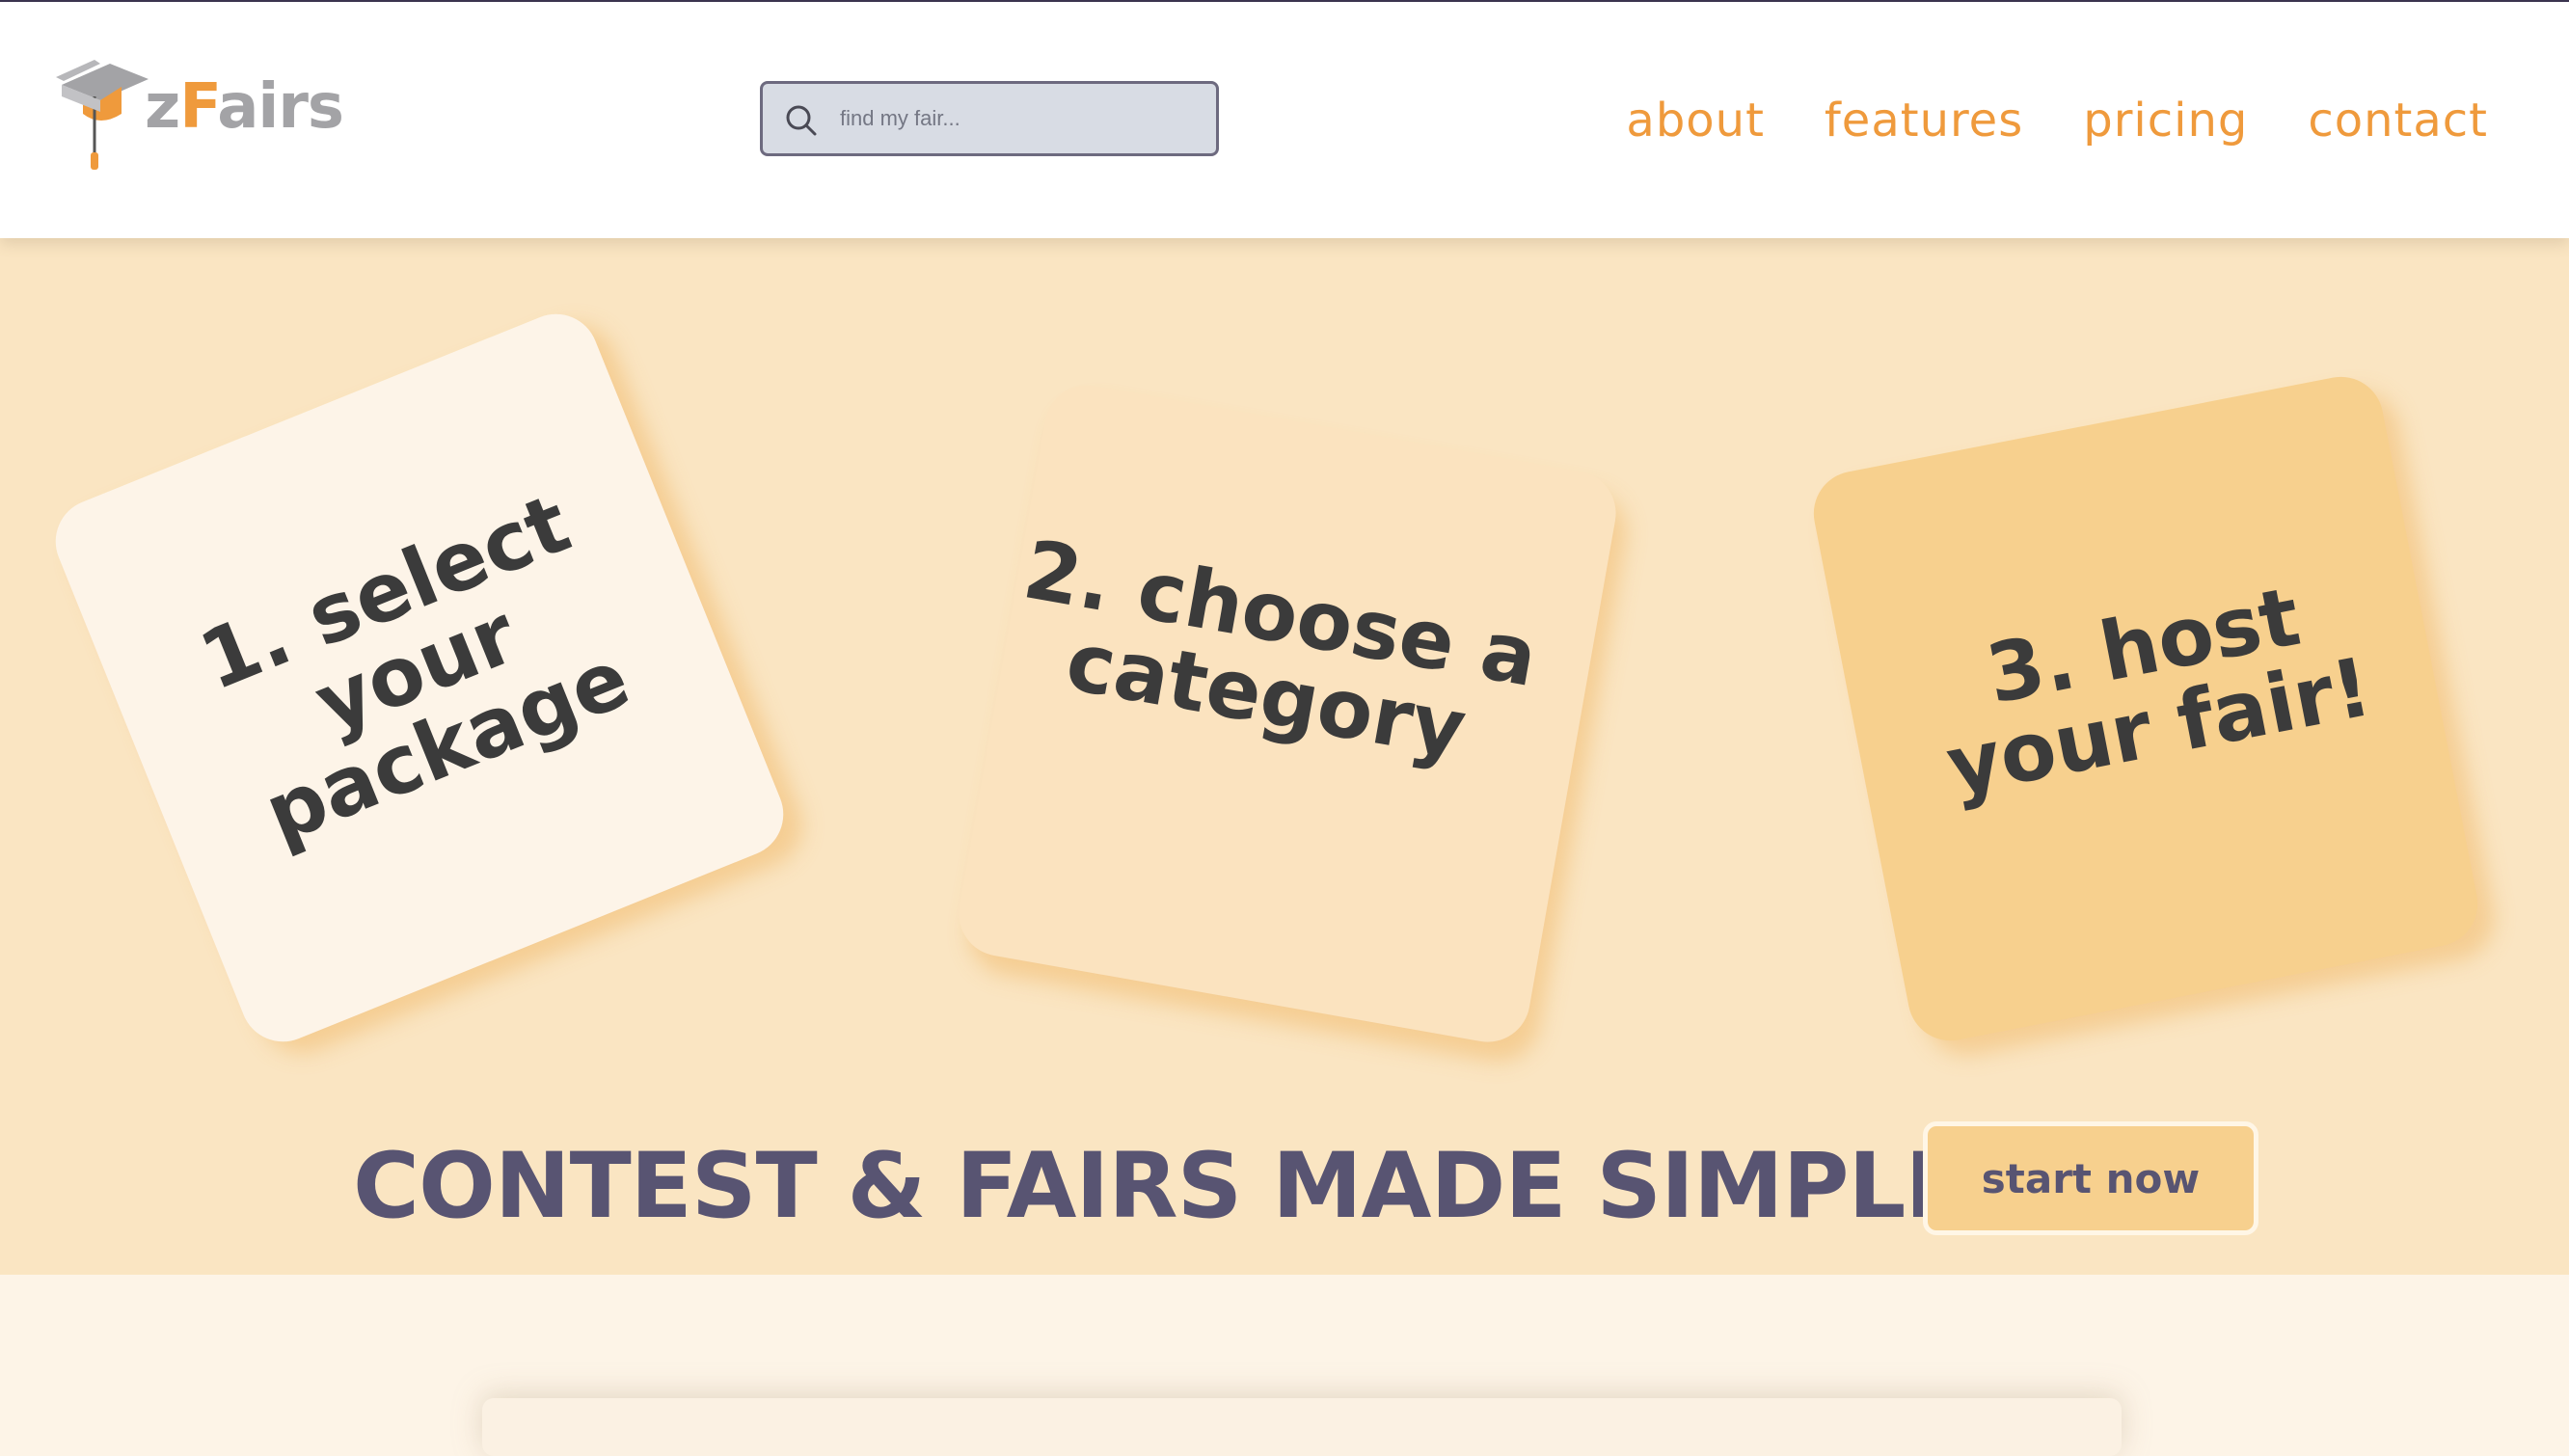 This screenshot has width=2569, height=1456. I want to click on nav-features-link: features, so click(1924, 121).